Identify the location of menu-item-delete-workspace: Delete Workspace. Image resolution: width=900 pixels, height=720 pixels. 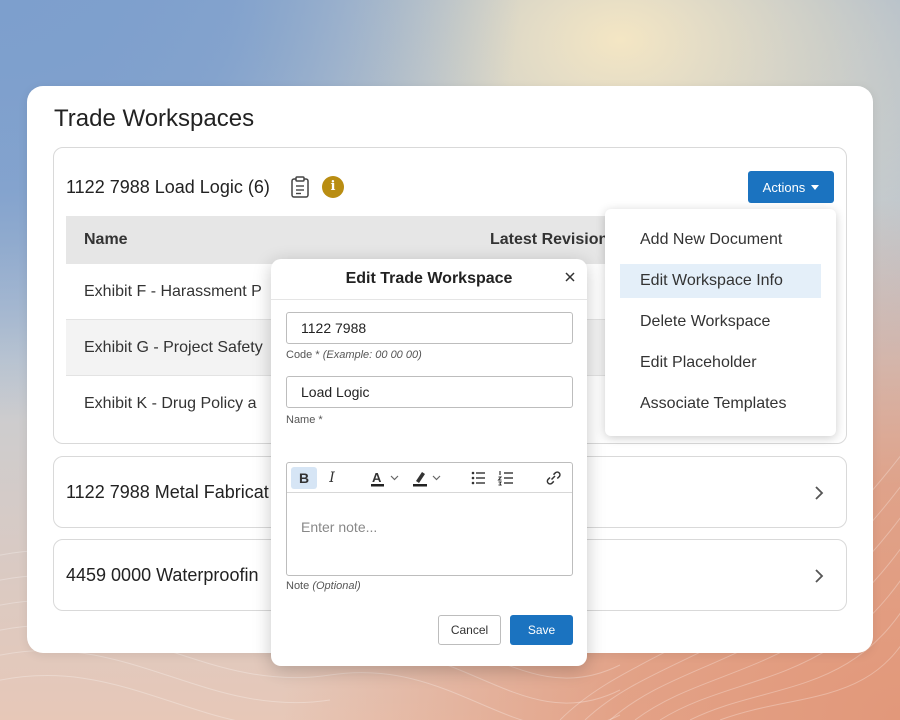
(720, 322).